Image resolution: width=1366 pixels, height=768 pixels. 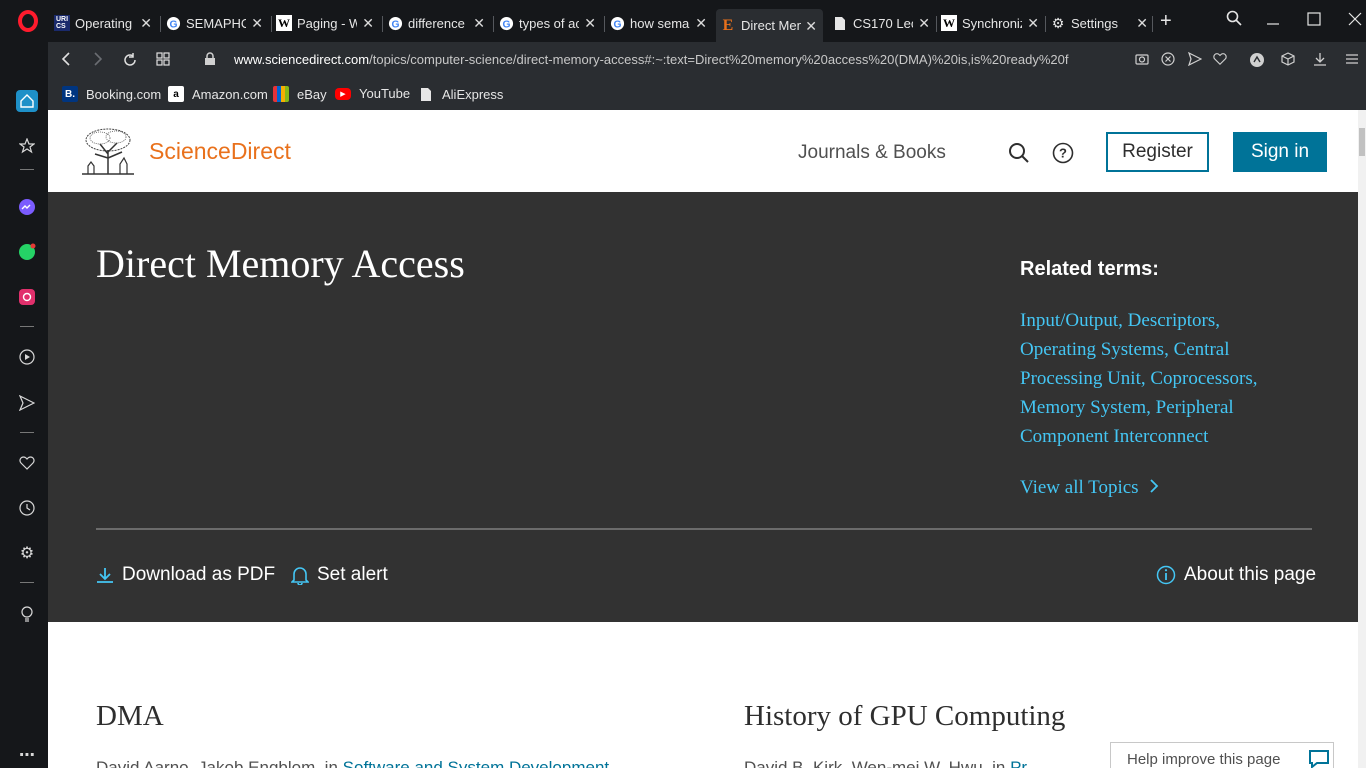 I want to click on journals-books-link: Journals & Books, so click(x=872, y=153).